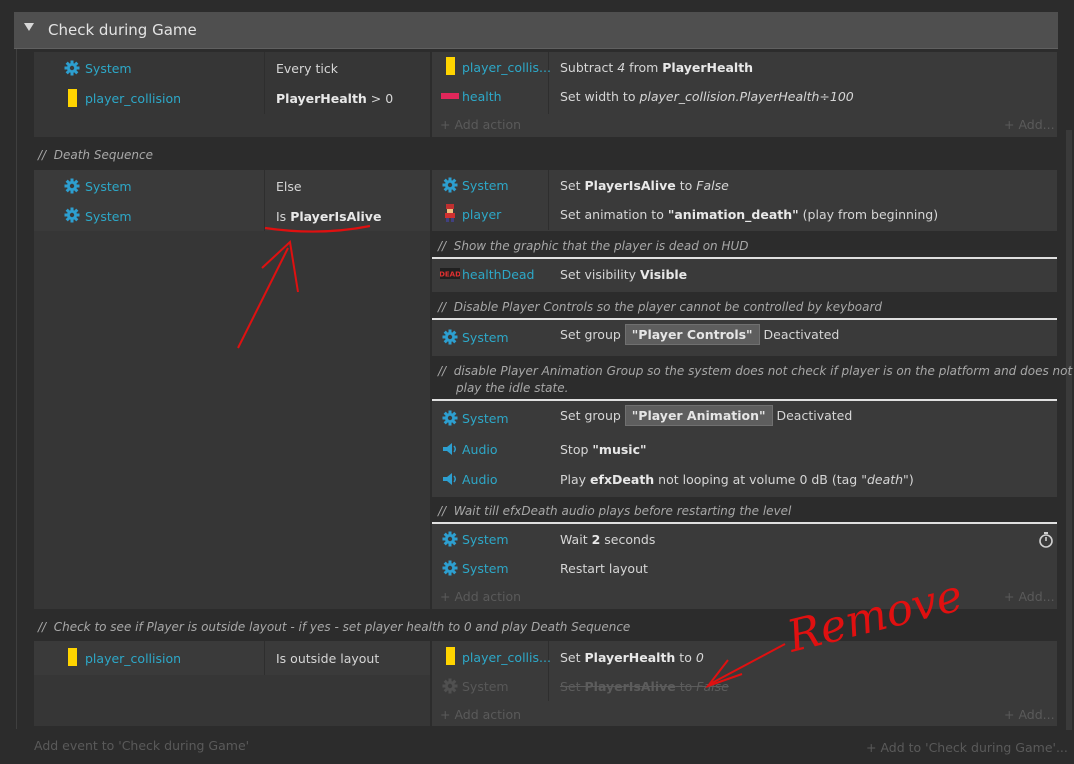  Describe the element at coordinates (874, 616) in the screenshot. I see `remove-annotation: Remove` at that location.